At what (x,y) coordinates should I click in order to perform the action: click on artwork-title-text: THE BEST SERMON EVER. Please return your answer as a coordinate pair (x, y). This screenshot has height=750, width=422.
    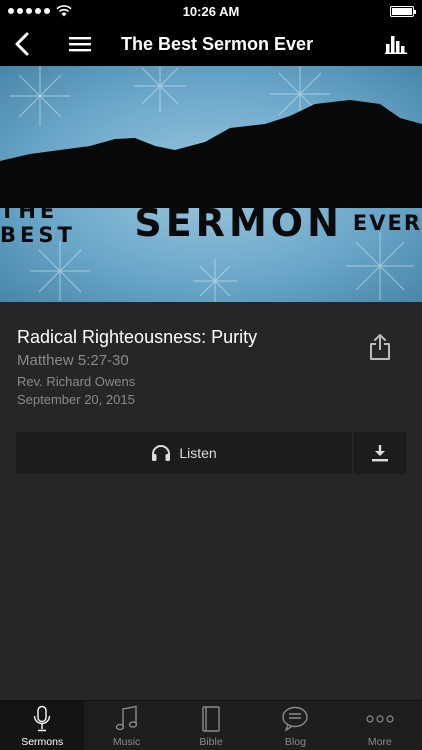
    Looking at the image, I should click on (211, 223).